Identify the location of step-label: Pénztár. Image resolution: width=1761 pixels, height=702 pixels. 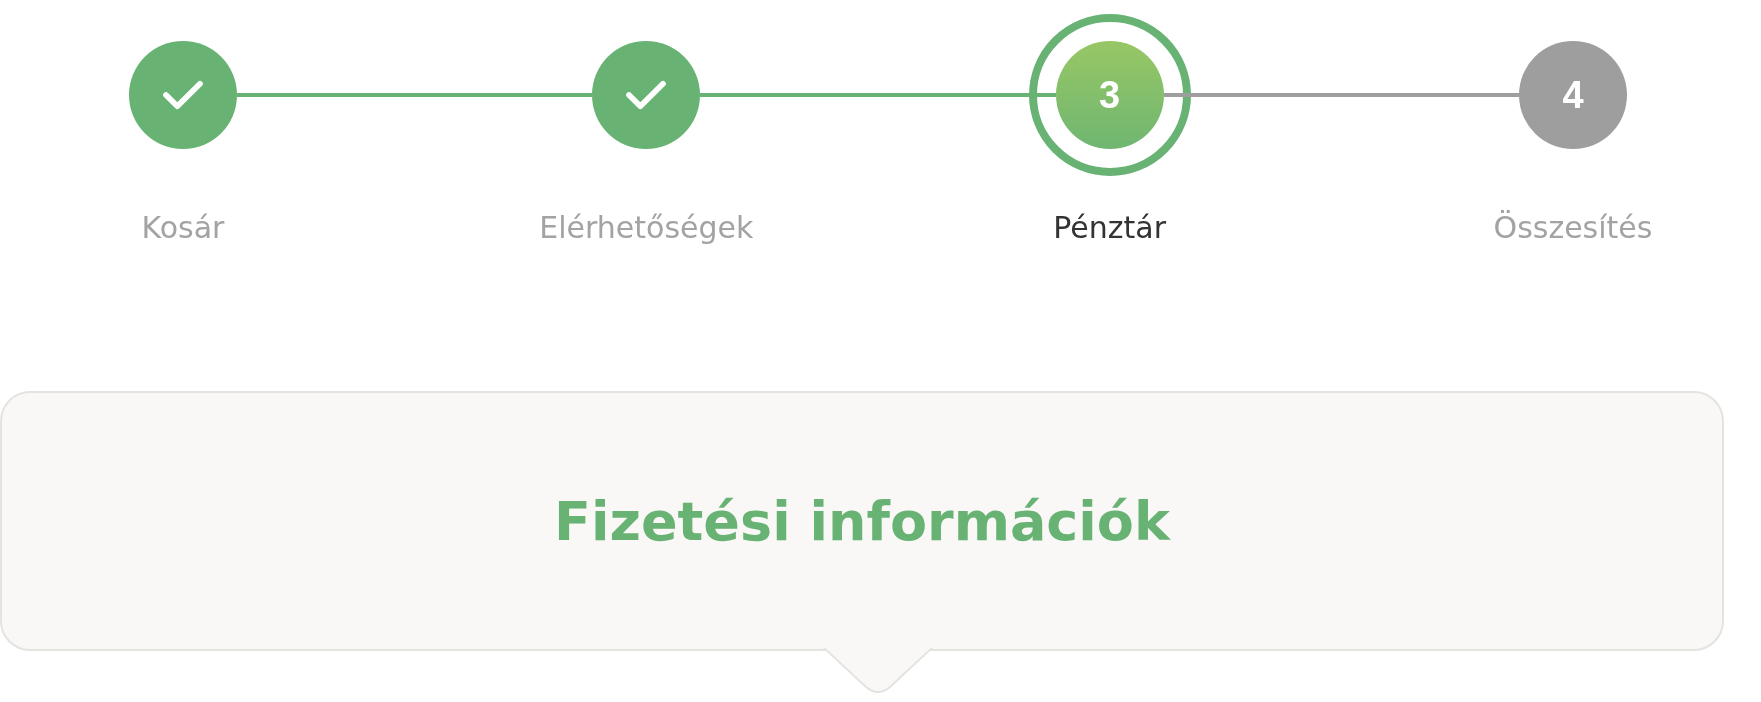
(1109, 227).